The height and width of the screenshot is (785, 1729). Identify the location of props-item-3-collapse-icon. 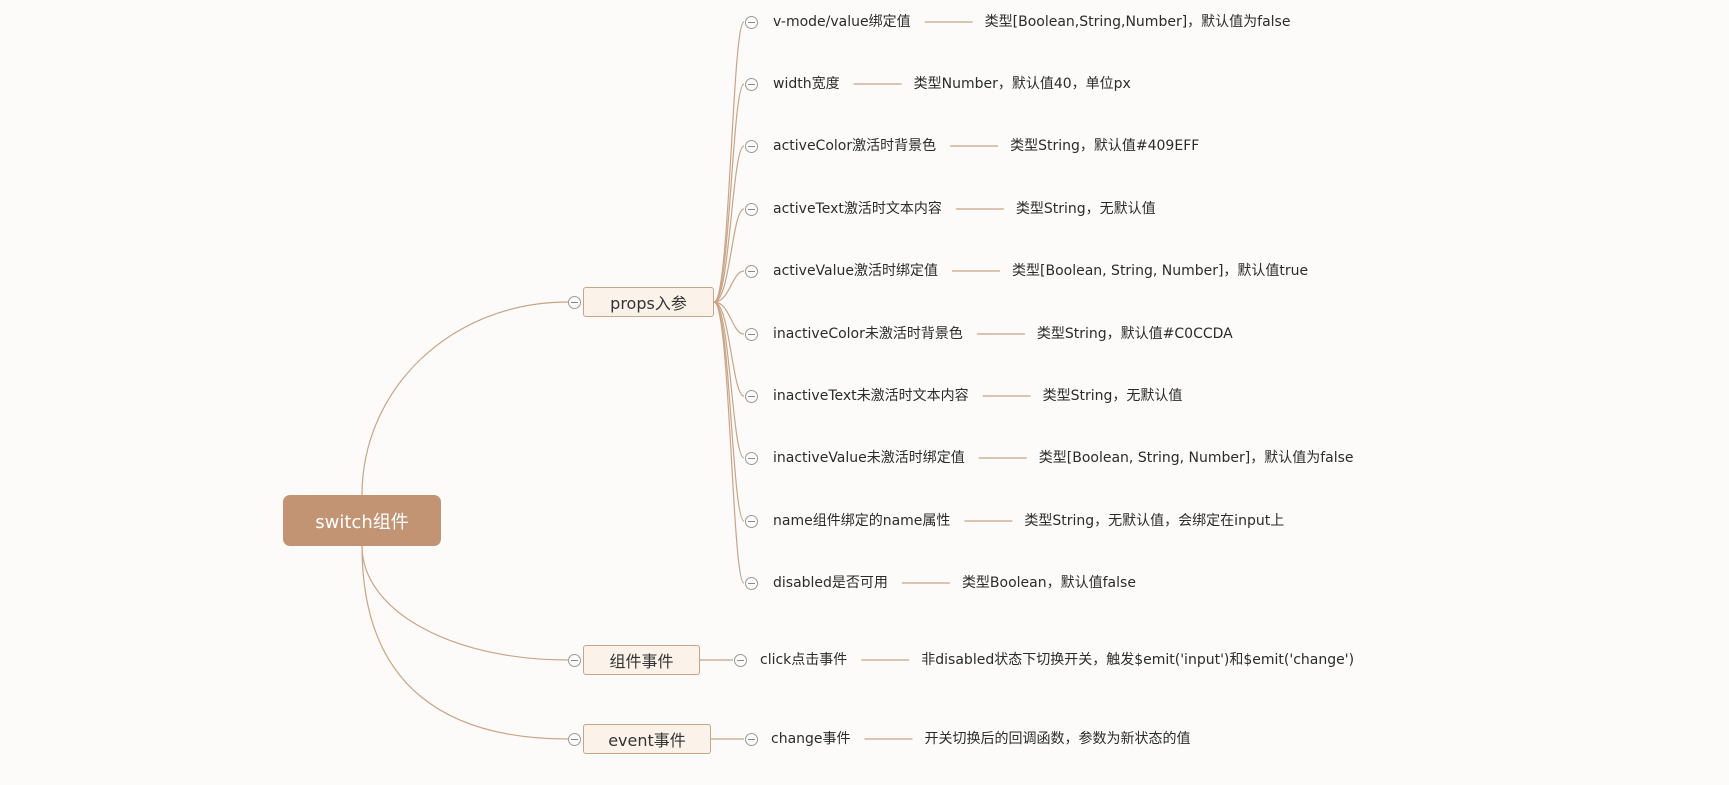
(751, 209).